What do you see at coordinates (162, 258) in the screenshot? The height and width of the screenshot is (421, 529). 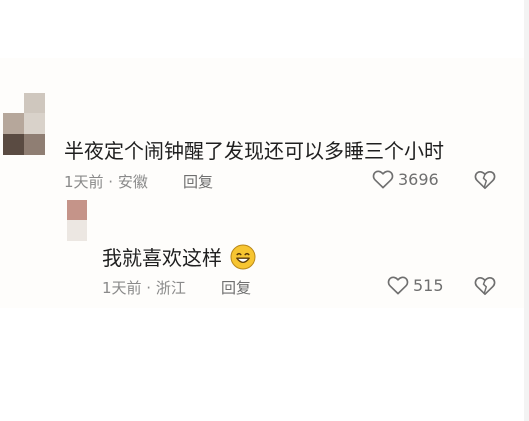 I see `reply-text-label: 我就喜欢这样` at bounding box center [162, 258].